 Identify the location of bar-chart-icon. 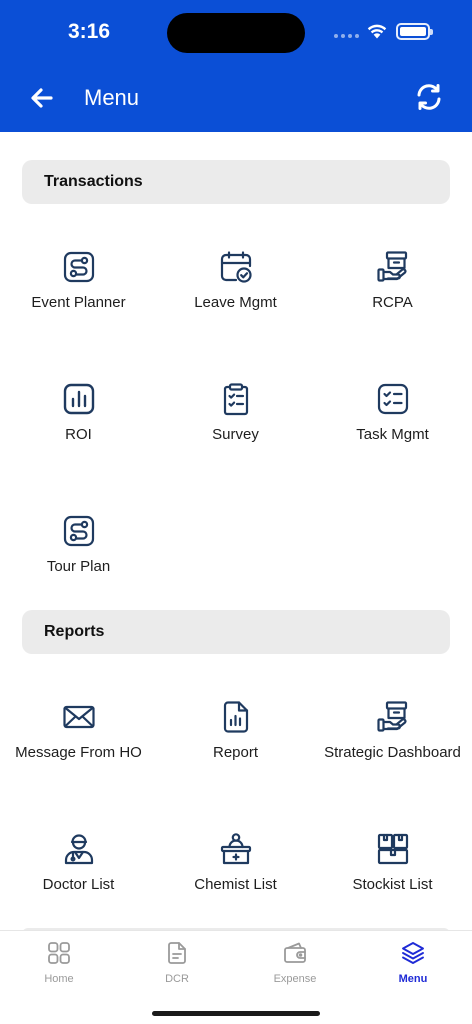
(79, 399).